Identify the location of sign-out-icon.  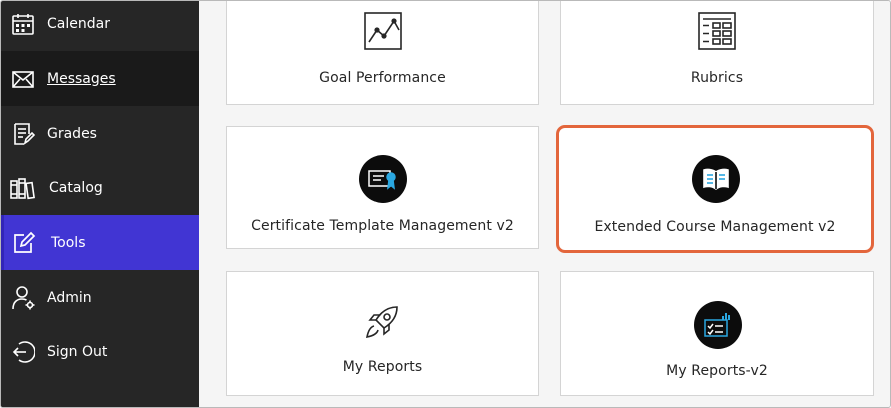
(23, 352).